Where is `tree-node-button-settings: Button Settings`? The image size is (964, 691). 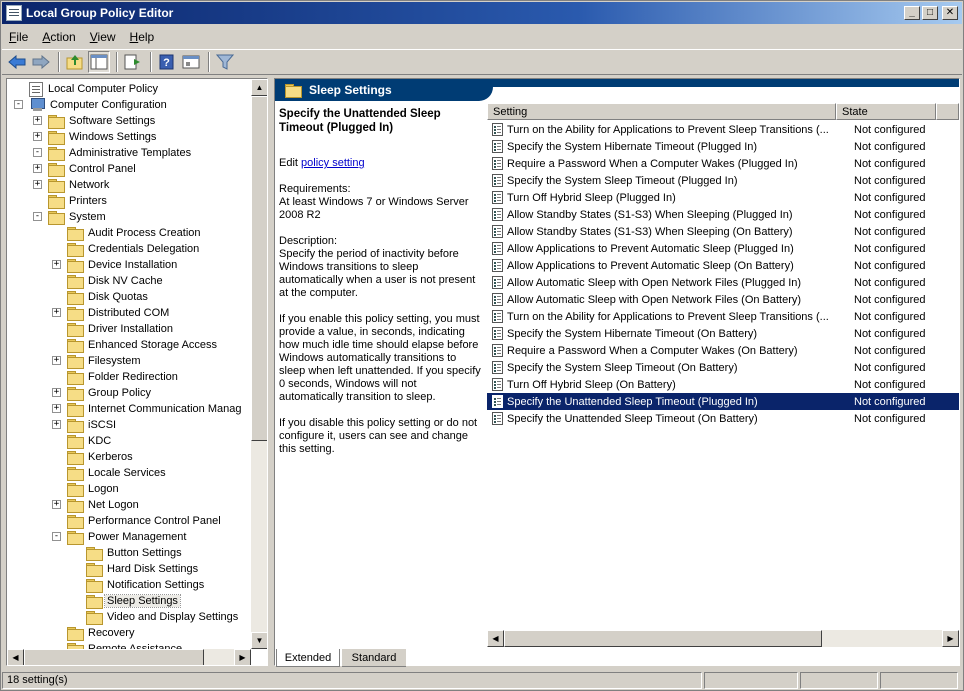 tree-node-button-settings: Button Settings is located at coordinates (135, 553).